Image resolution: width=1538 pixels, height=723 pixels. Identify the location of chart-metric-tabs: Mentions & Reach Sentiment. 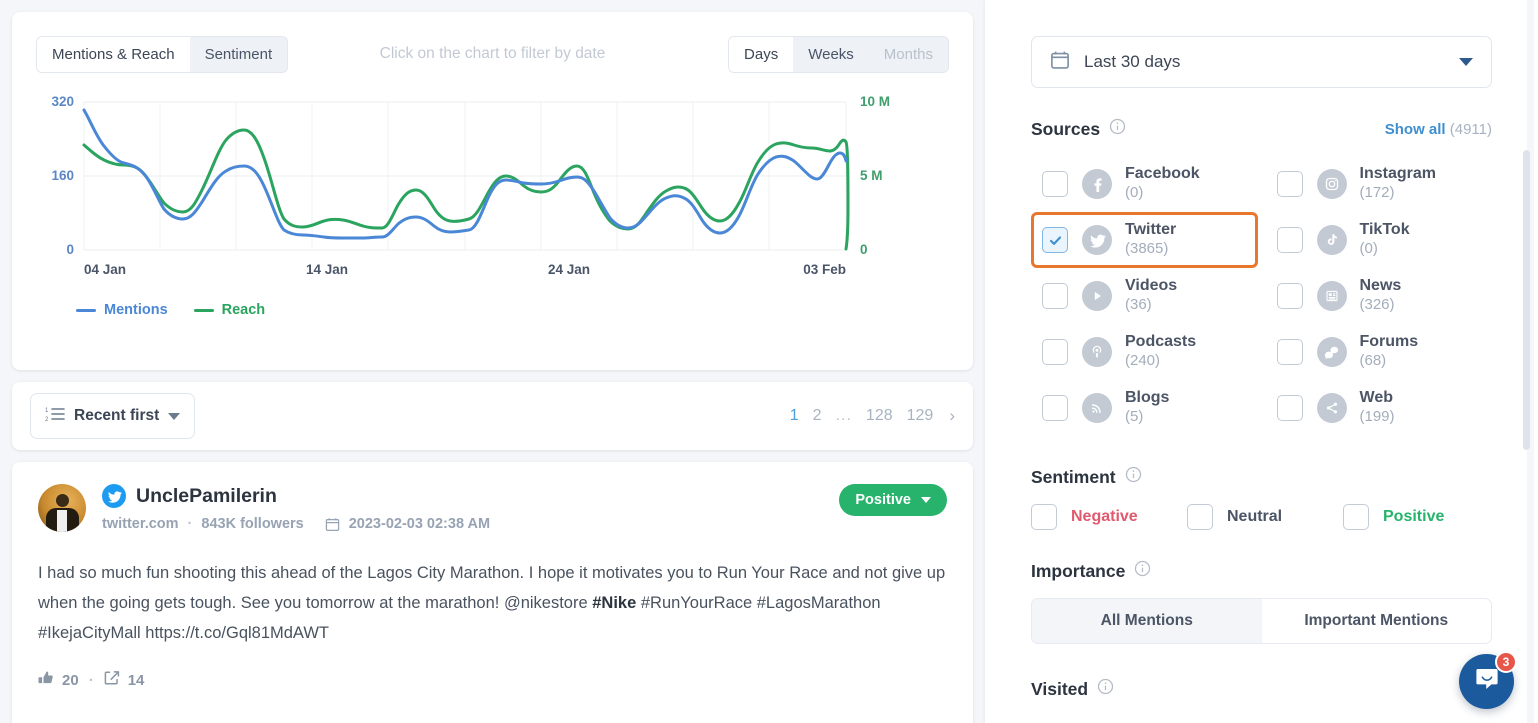
(162, 54).